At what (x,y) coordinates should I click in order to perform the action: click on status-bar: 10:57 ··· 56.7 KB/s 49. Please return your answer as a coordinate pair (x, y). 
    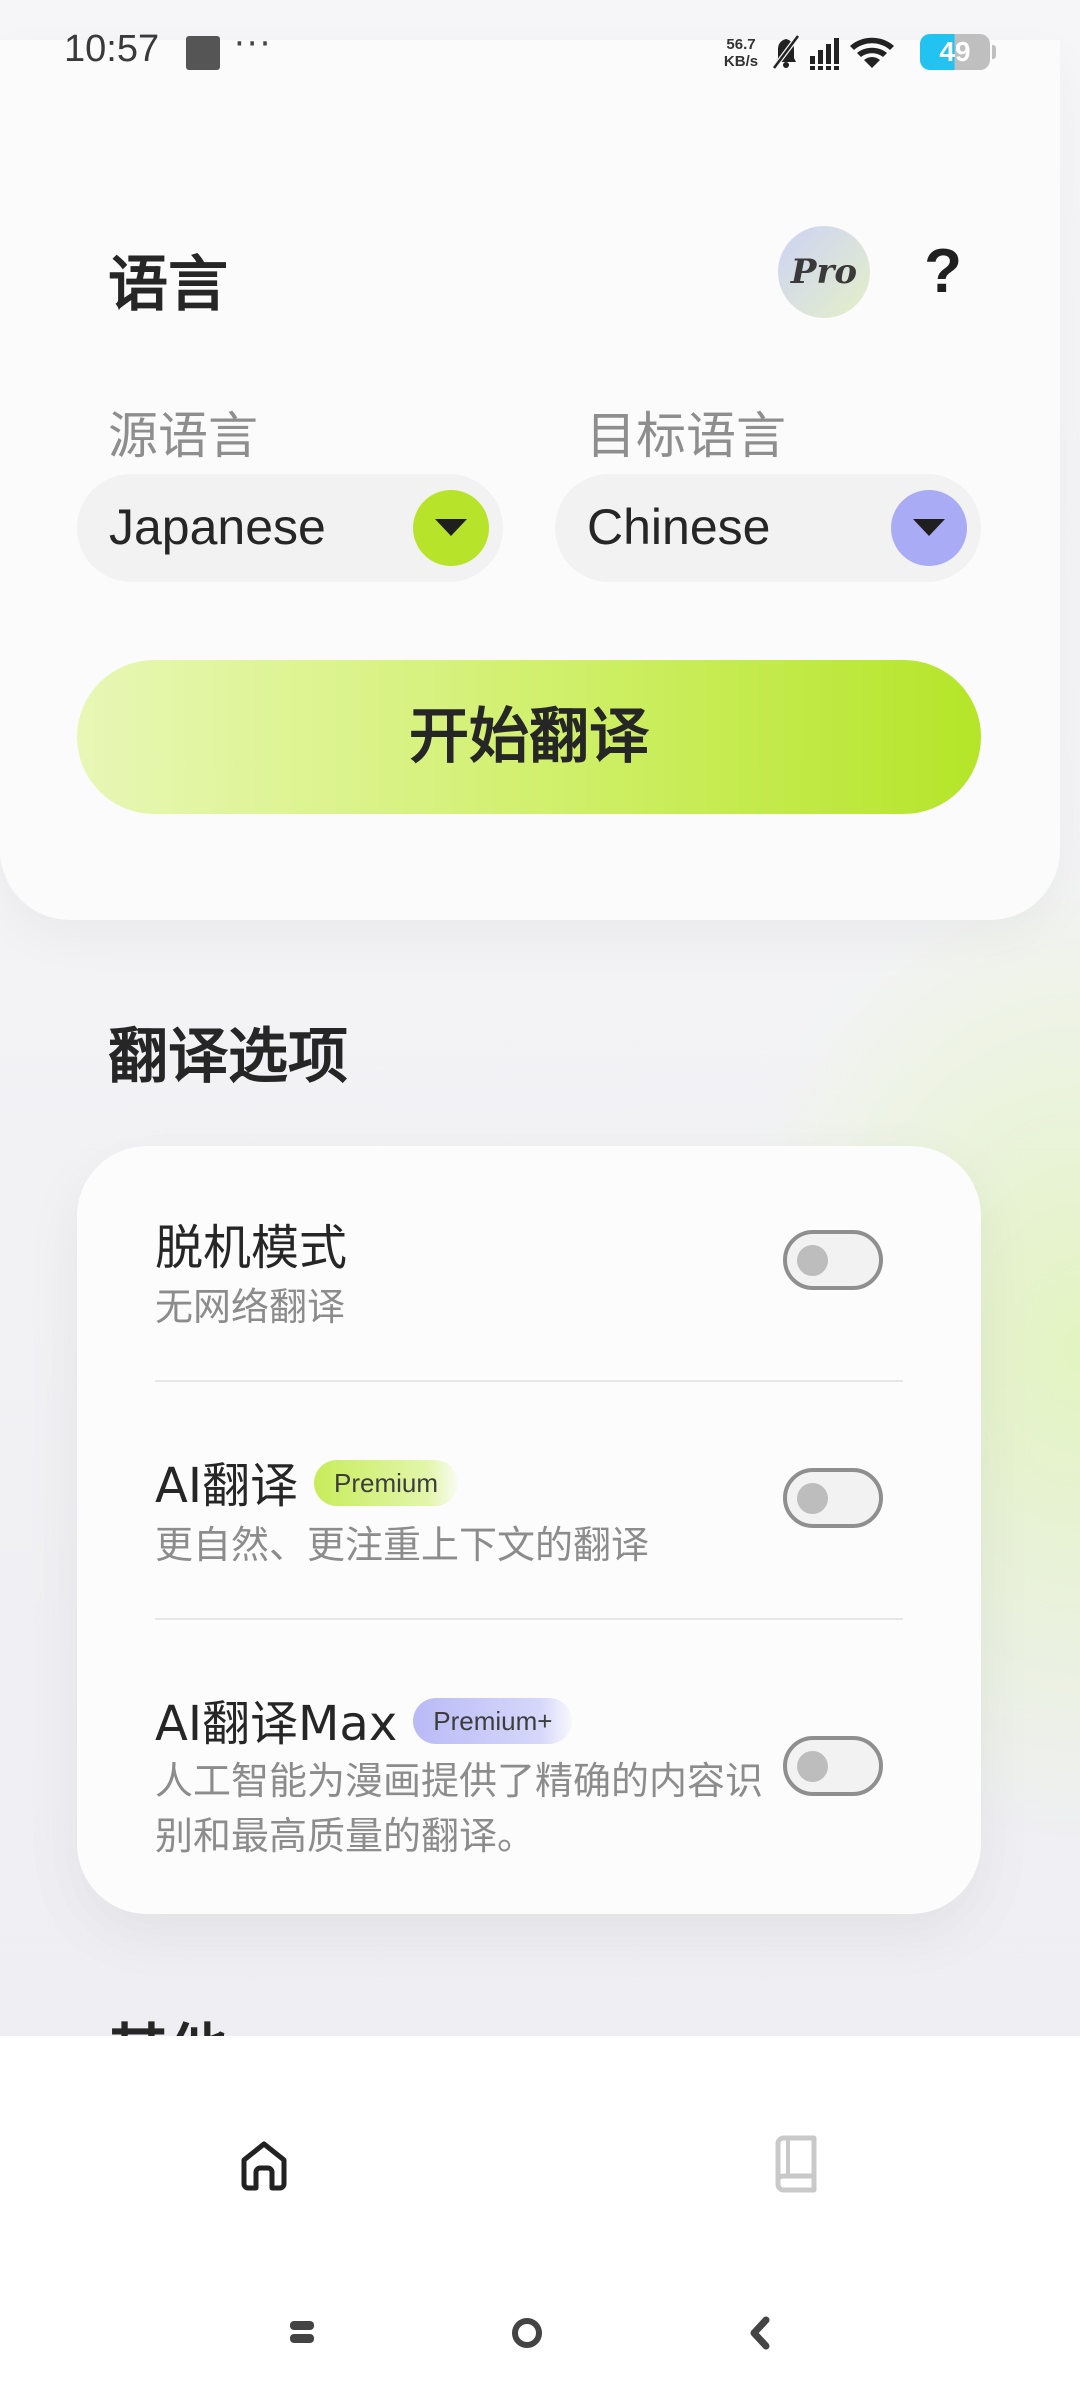
    Looking at the image, I should click on (540, 50).